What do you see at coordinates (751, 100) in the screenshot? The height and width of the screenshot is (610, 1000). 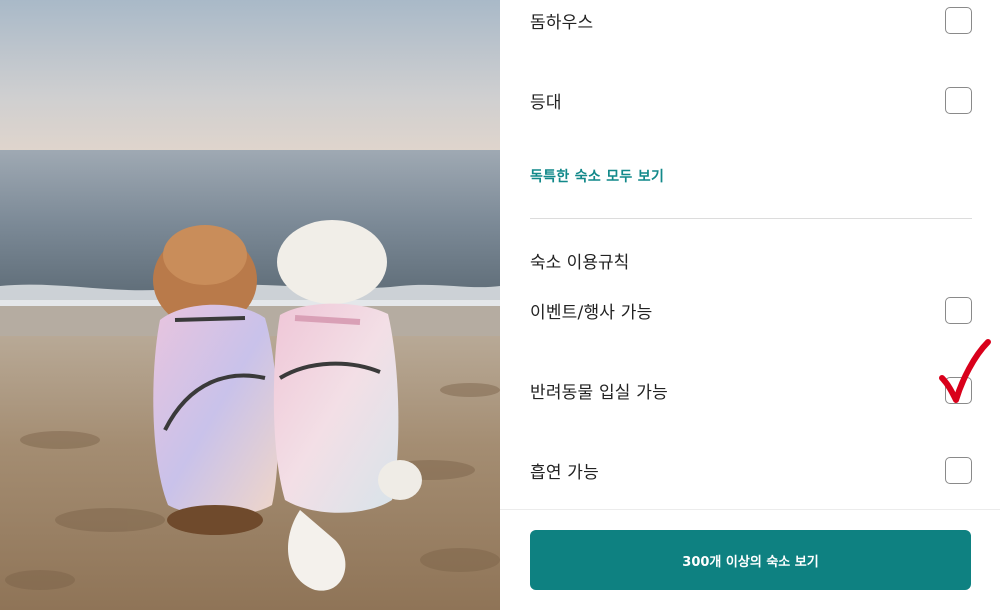 I see `filter-row-lighthouse: 등대` at bounding box center [751, 100].